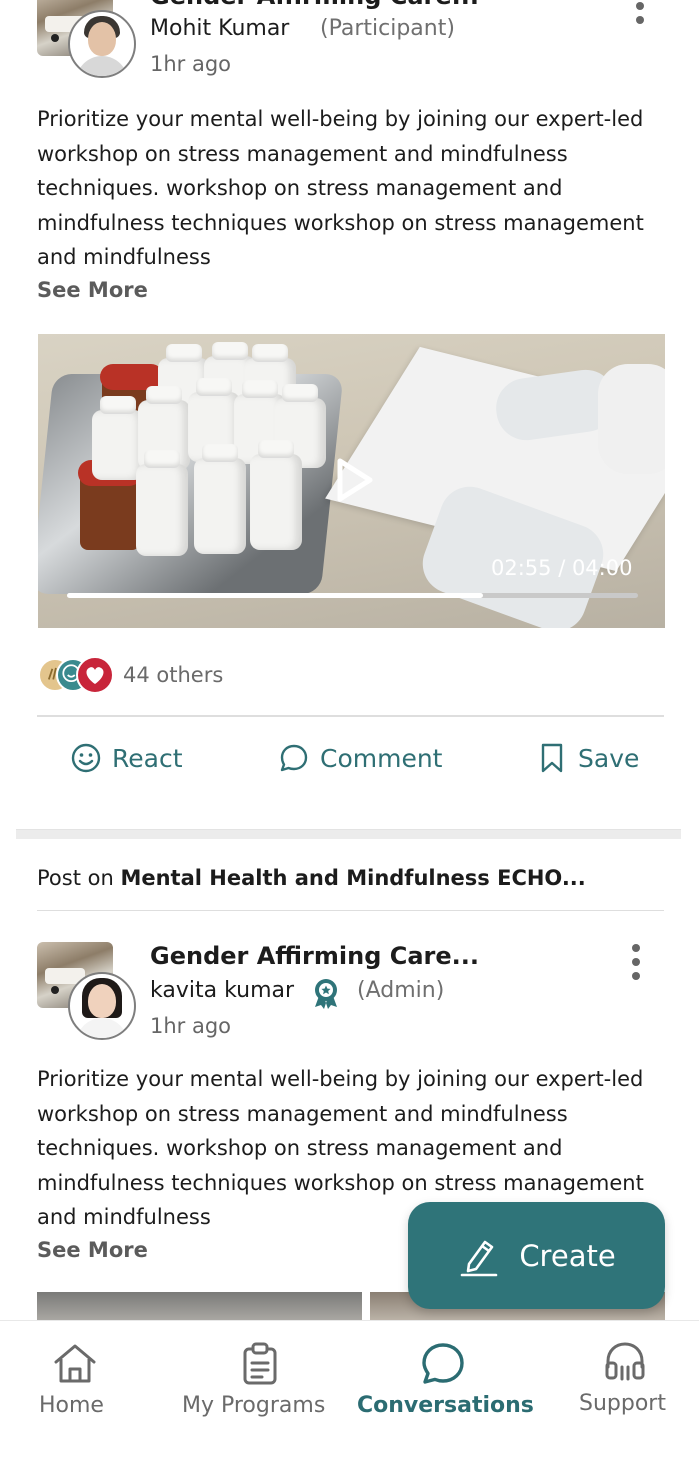 The height and width of the screenshot is (1478, 699). Describe the element at coordinates (625, 1386) in the screenshot. I see `nav-support: Support` at that location.